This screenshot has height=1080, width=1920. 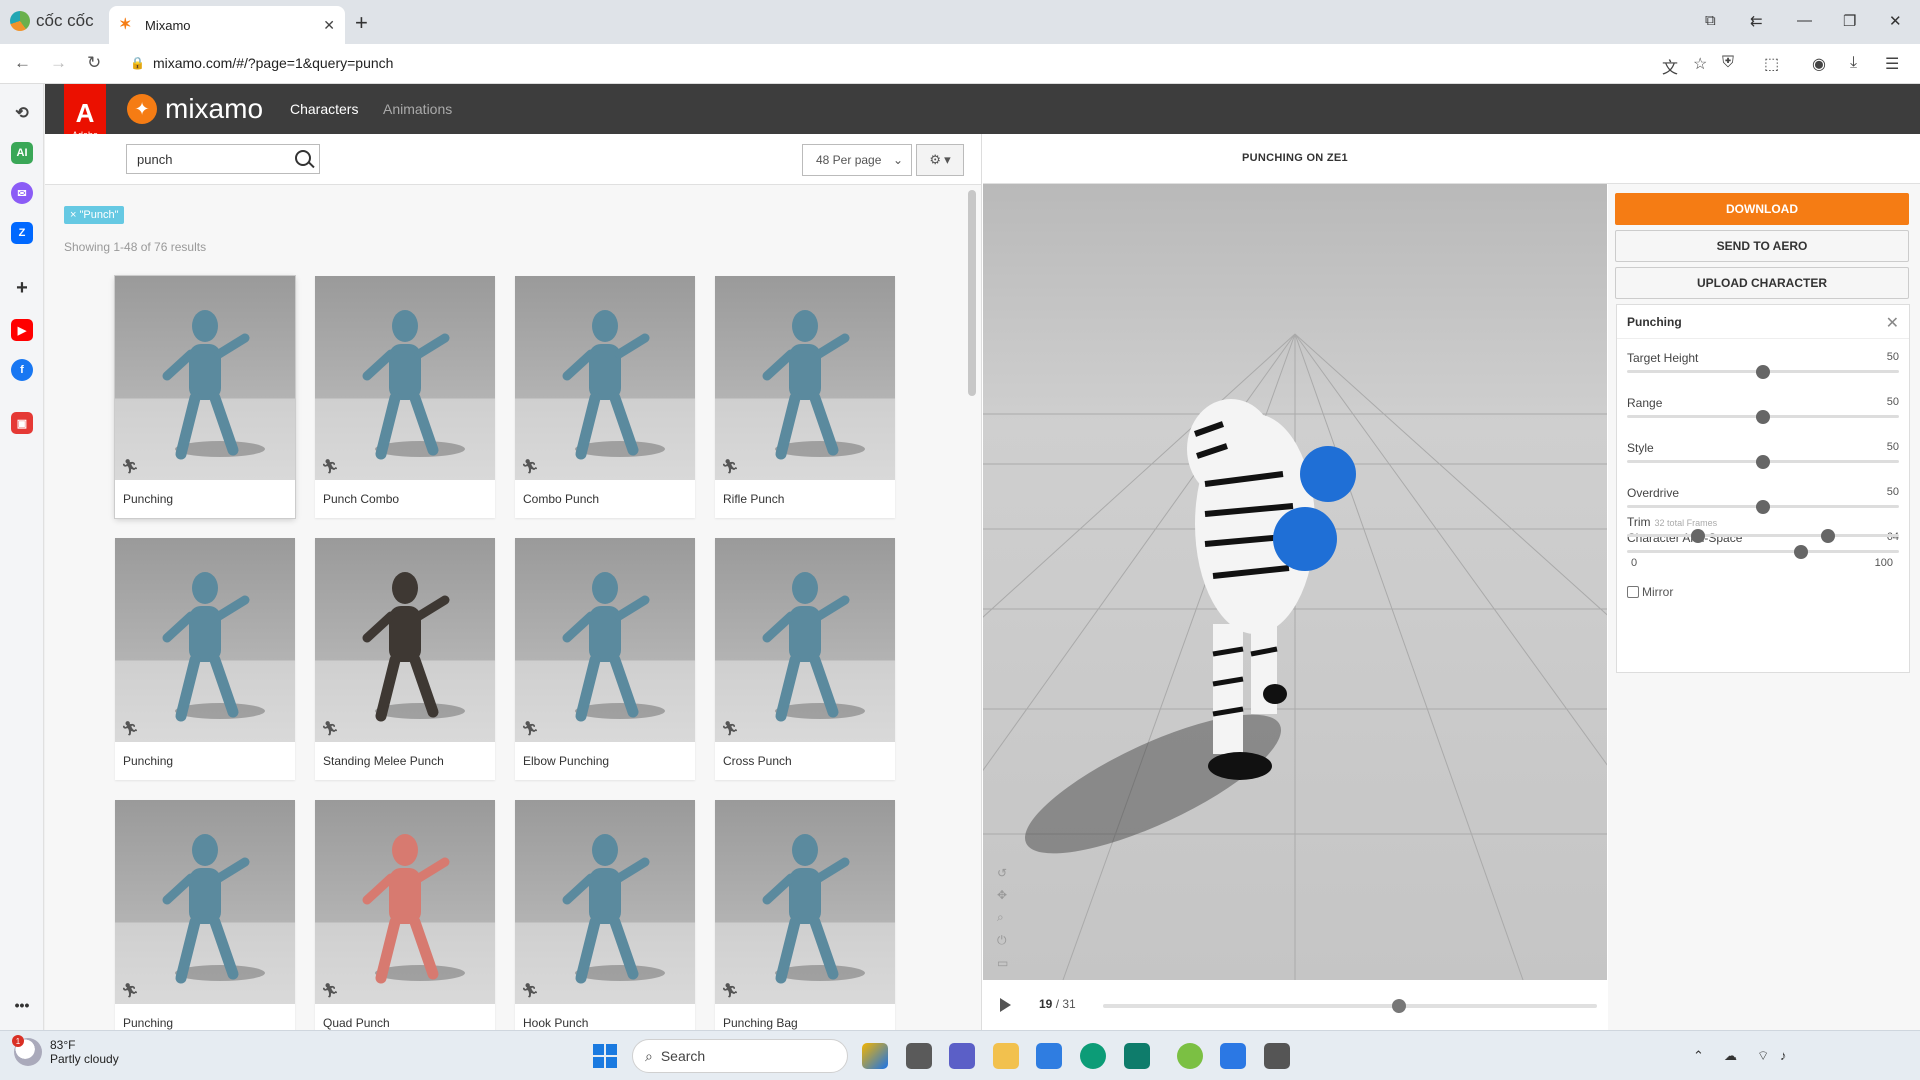 What do you see at coordinates (1663, 358) in the screenshot?
I see `param-label: Target Height` at bounding box center [1663, 358].